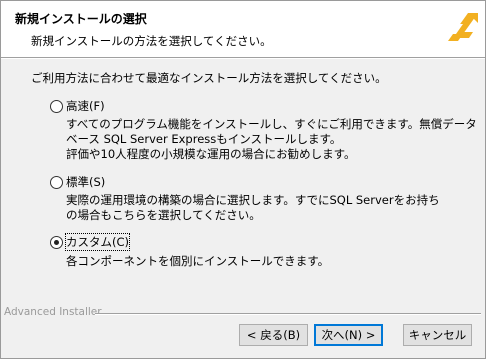 This screenshot has height=359, width=486. I want to click on radio-custom: カスタム(C), so click(90, 242).